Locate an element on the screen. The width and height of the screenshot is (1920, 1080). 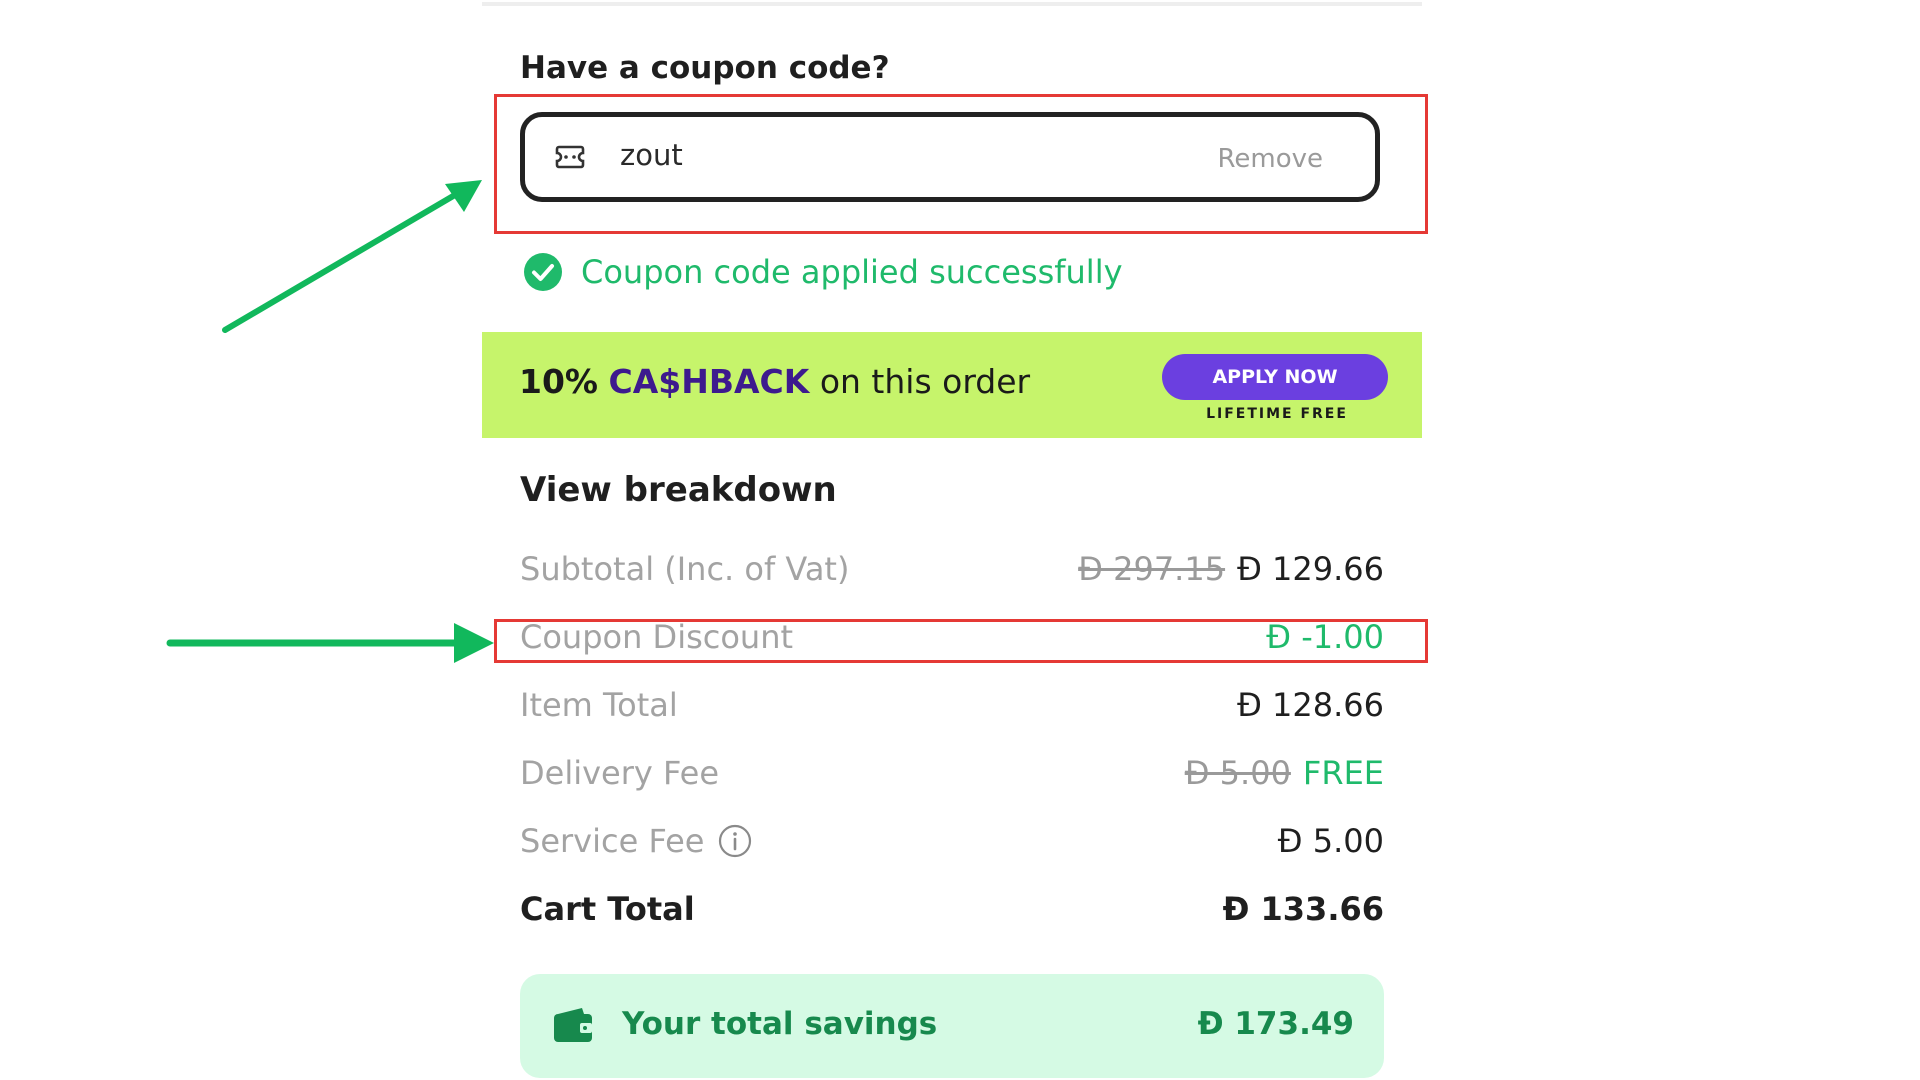
delivery-fee-label: Delivery Fee is located at coordinates (620, 773).